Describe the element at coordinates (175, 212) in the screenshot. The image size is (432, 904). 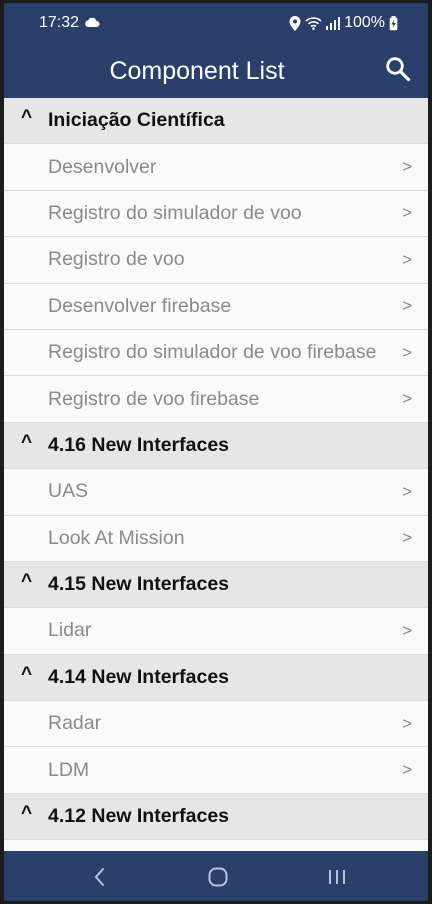
I see `list-item-label: Registro do simulador de voo` at that location.